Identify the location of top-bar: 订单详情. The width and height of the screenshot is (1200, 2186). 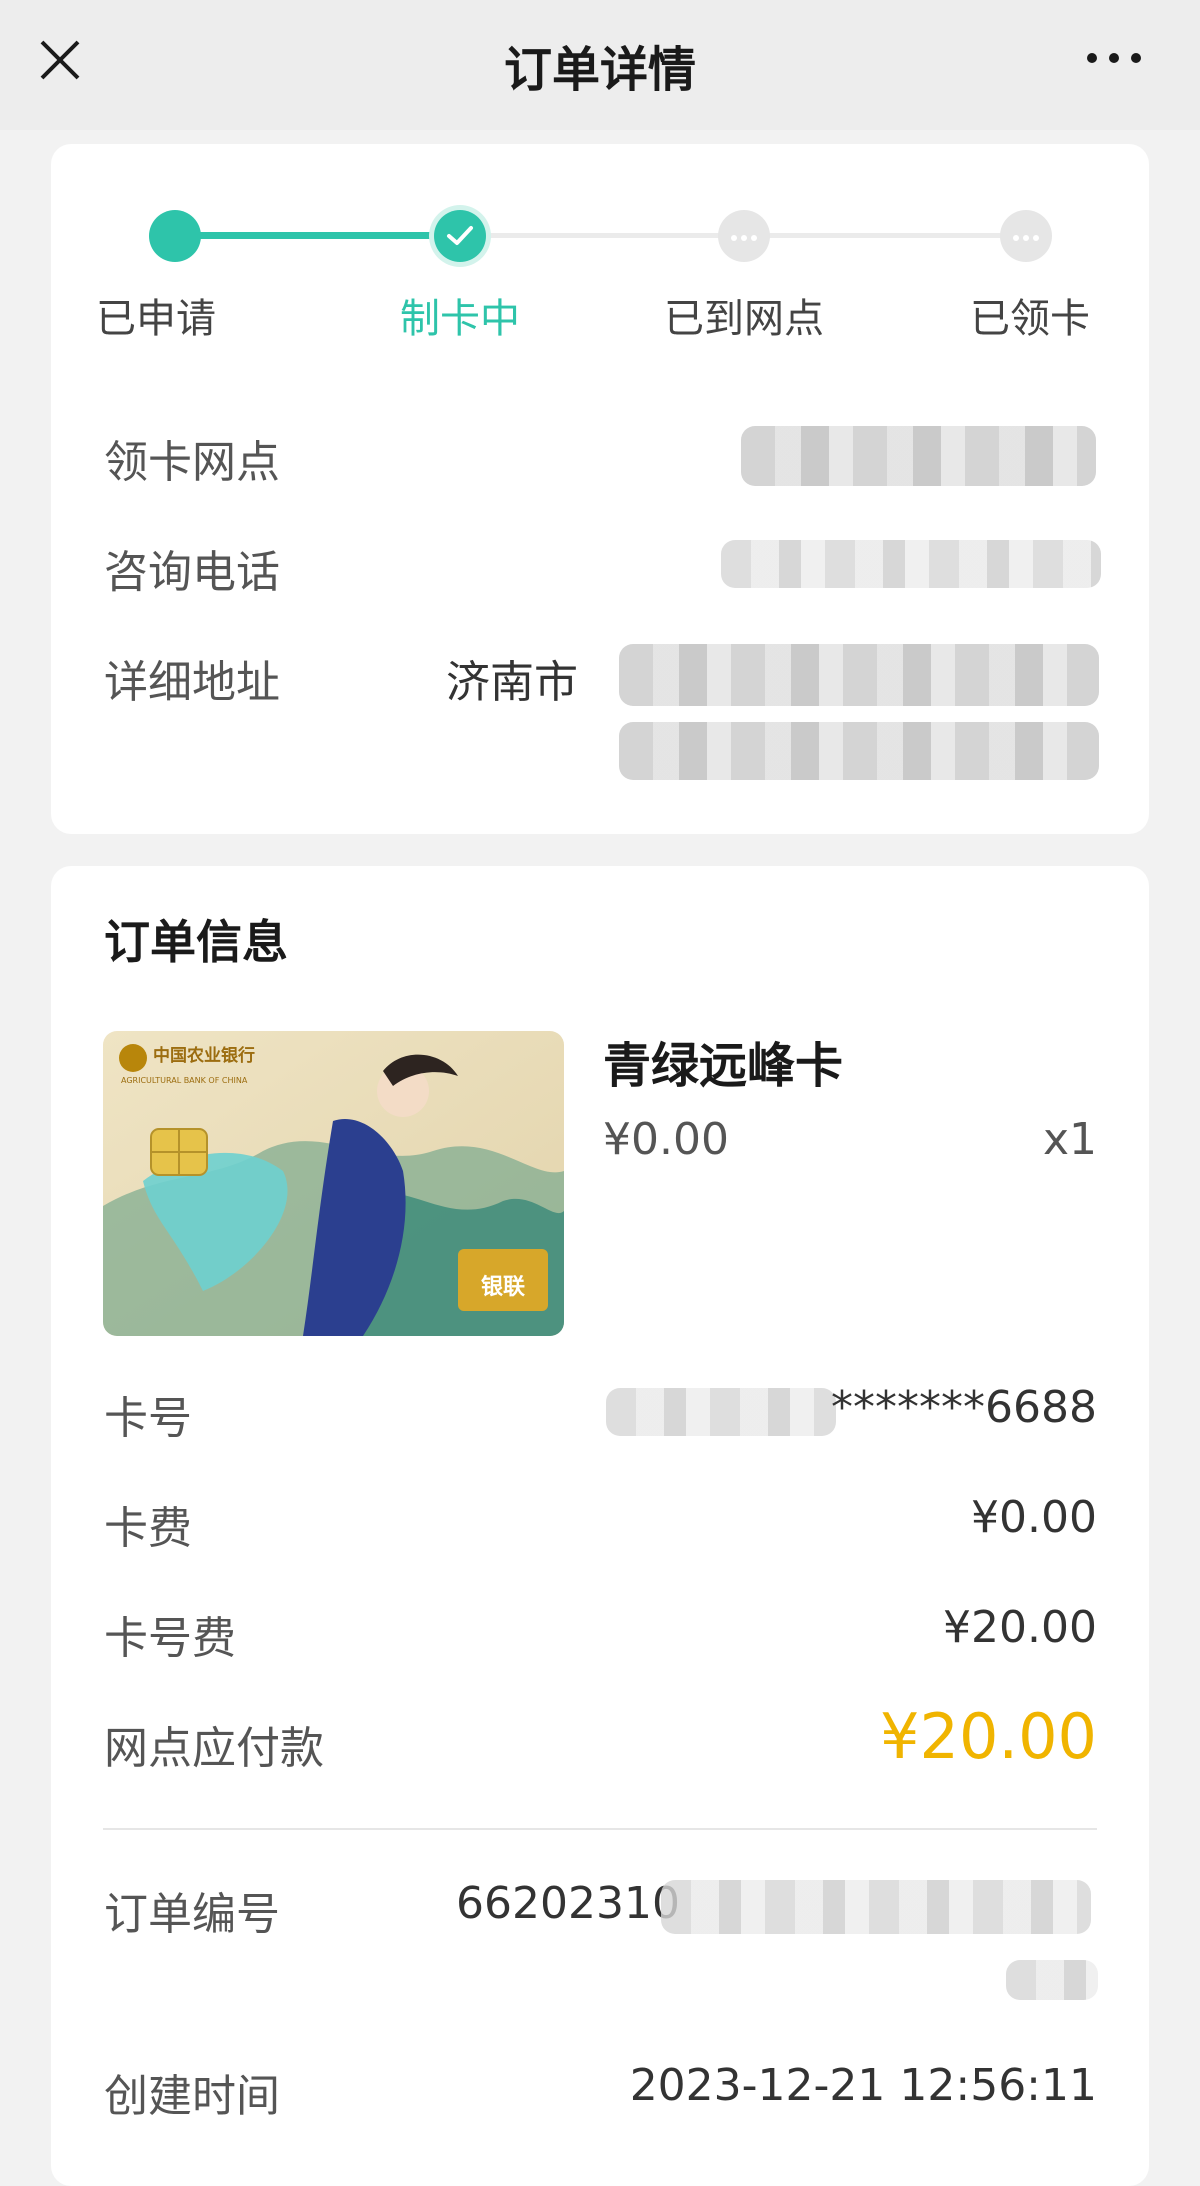
(600, 65).